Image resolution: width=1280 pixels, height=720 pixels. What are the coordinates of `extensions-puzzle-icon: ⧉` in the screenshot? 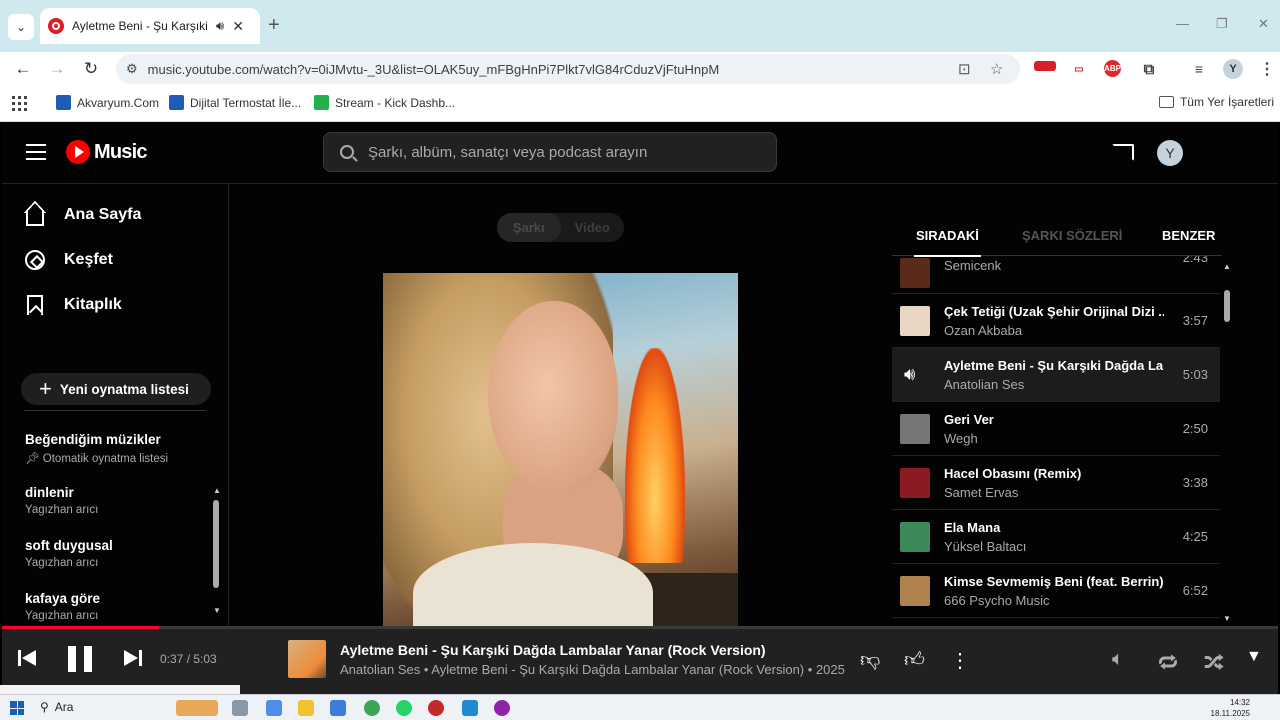 It's located at (1149, 69).